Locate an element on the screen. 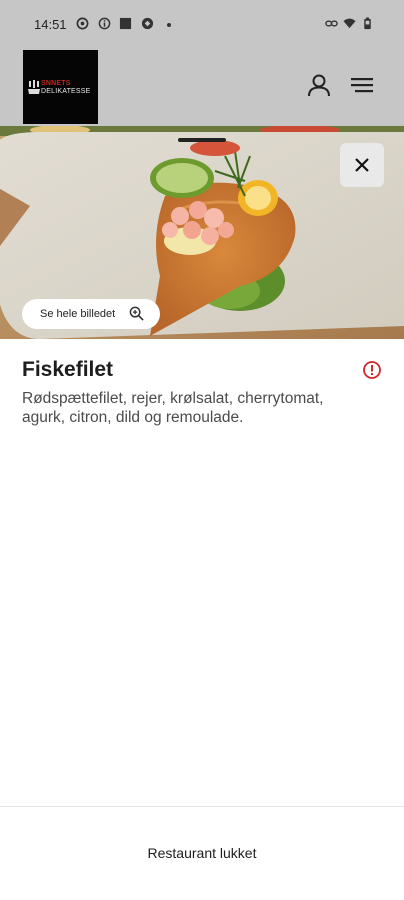 This screenshot has width=404, height=900. footer-divider is located at coordinates (202, 806).